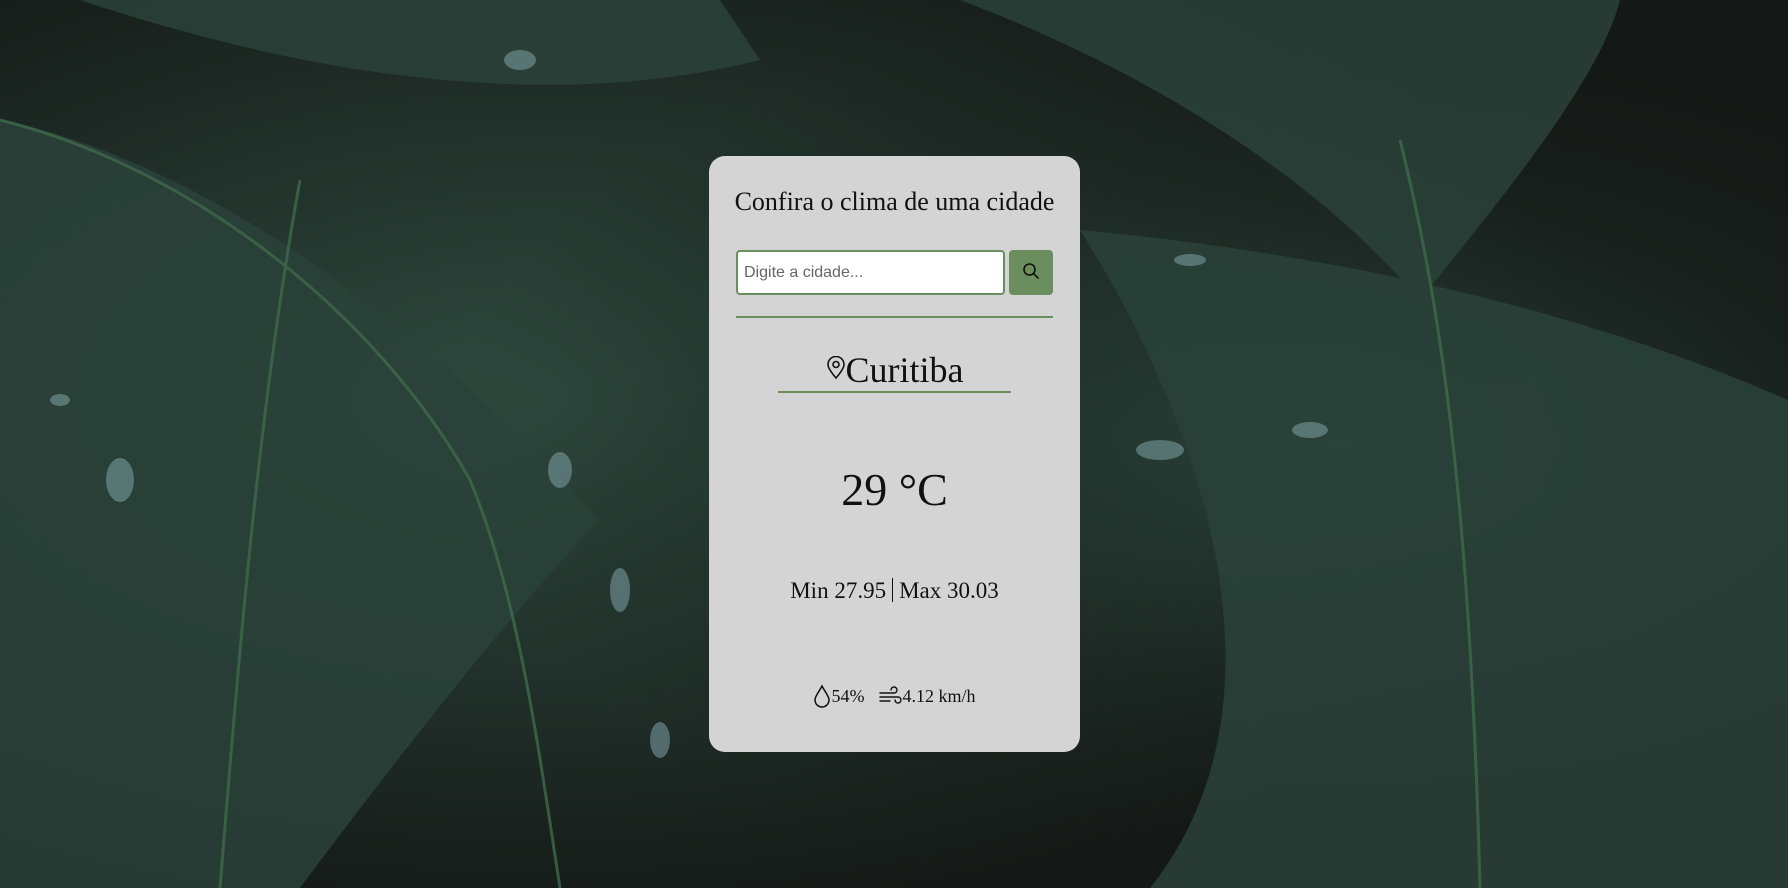 Image resolution: width=1788 pixels, height=888 pixels. Describe the element at coordinates (894, 317) in the screenshot. I see `divider` at that location.